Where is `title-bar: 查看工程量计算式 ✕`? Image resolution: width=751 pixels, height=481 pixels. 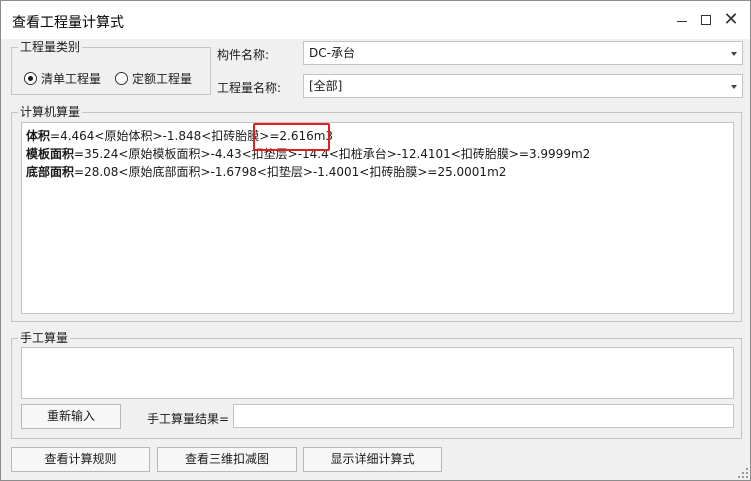 title-bar: 查看工程量计算式 ✕ is located at coordinates (375, 20).